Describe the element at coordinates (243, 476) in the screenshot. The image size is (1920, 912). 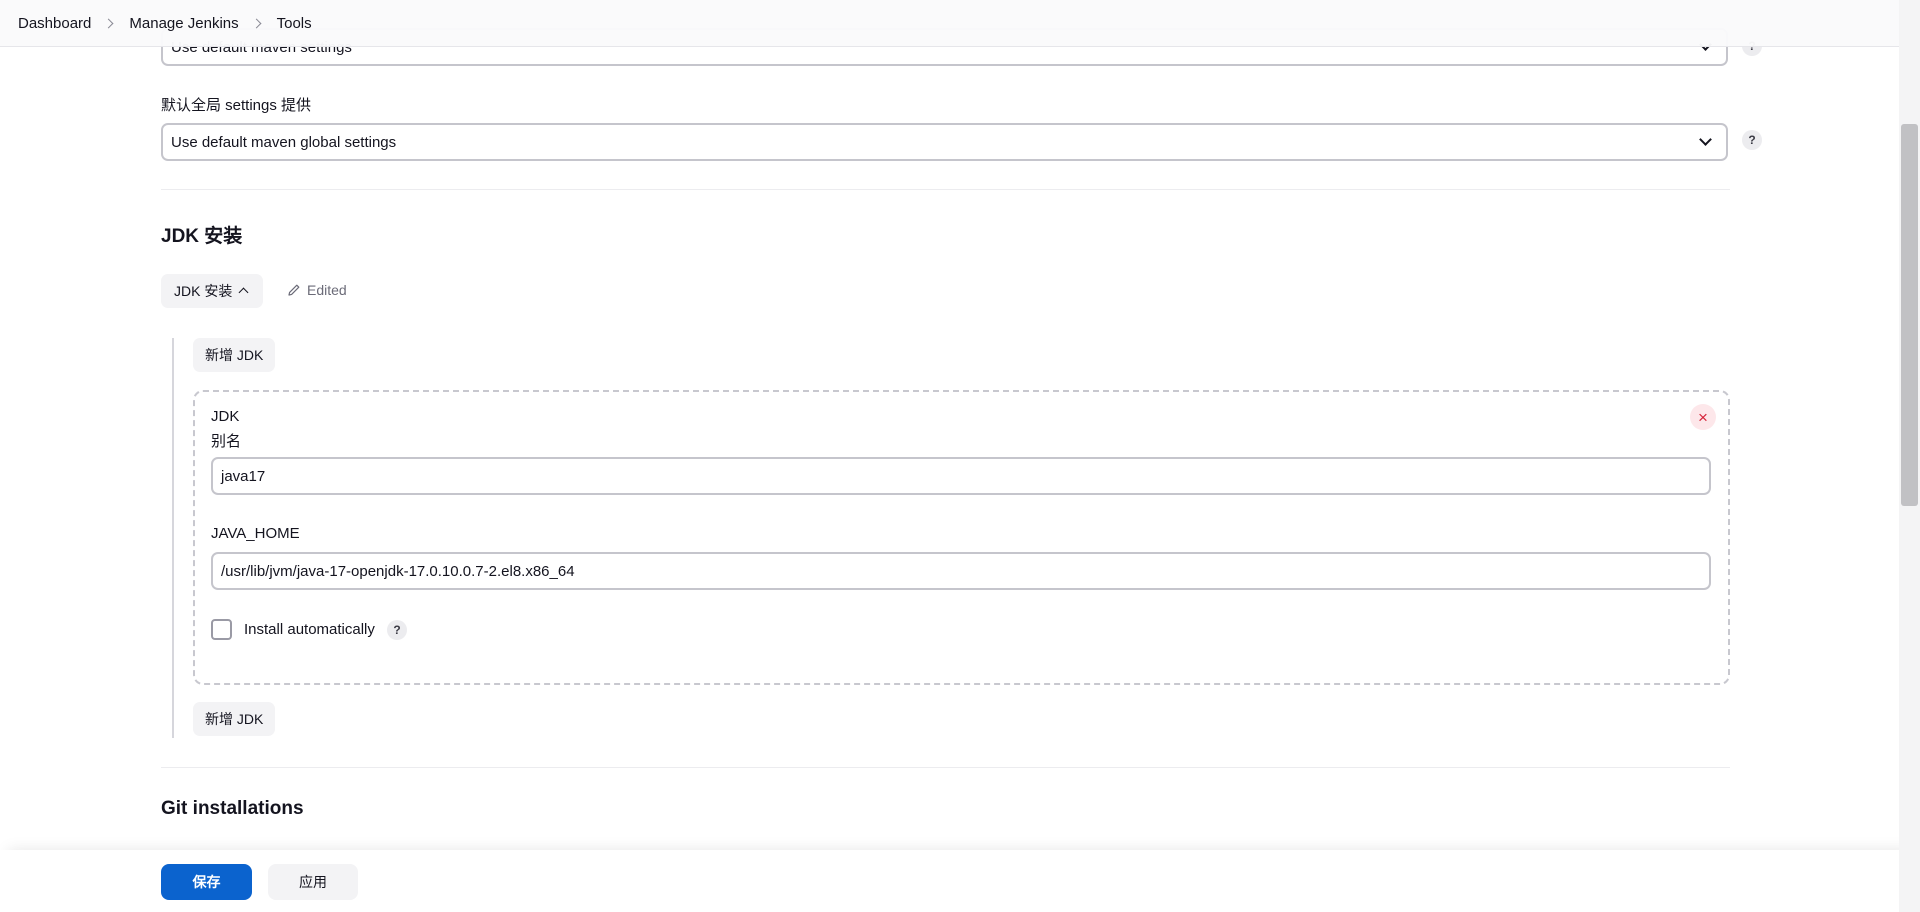
I see `jdk-name-value: java17` at that location.